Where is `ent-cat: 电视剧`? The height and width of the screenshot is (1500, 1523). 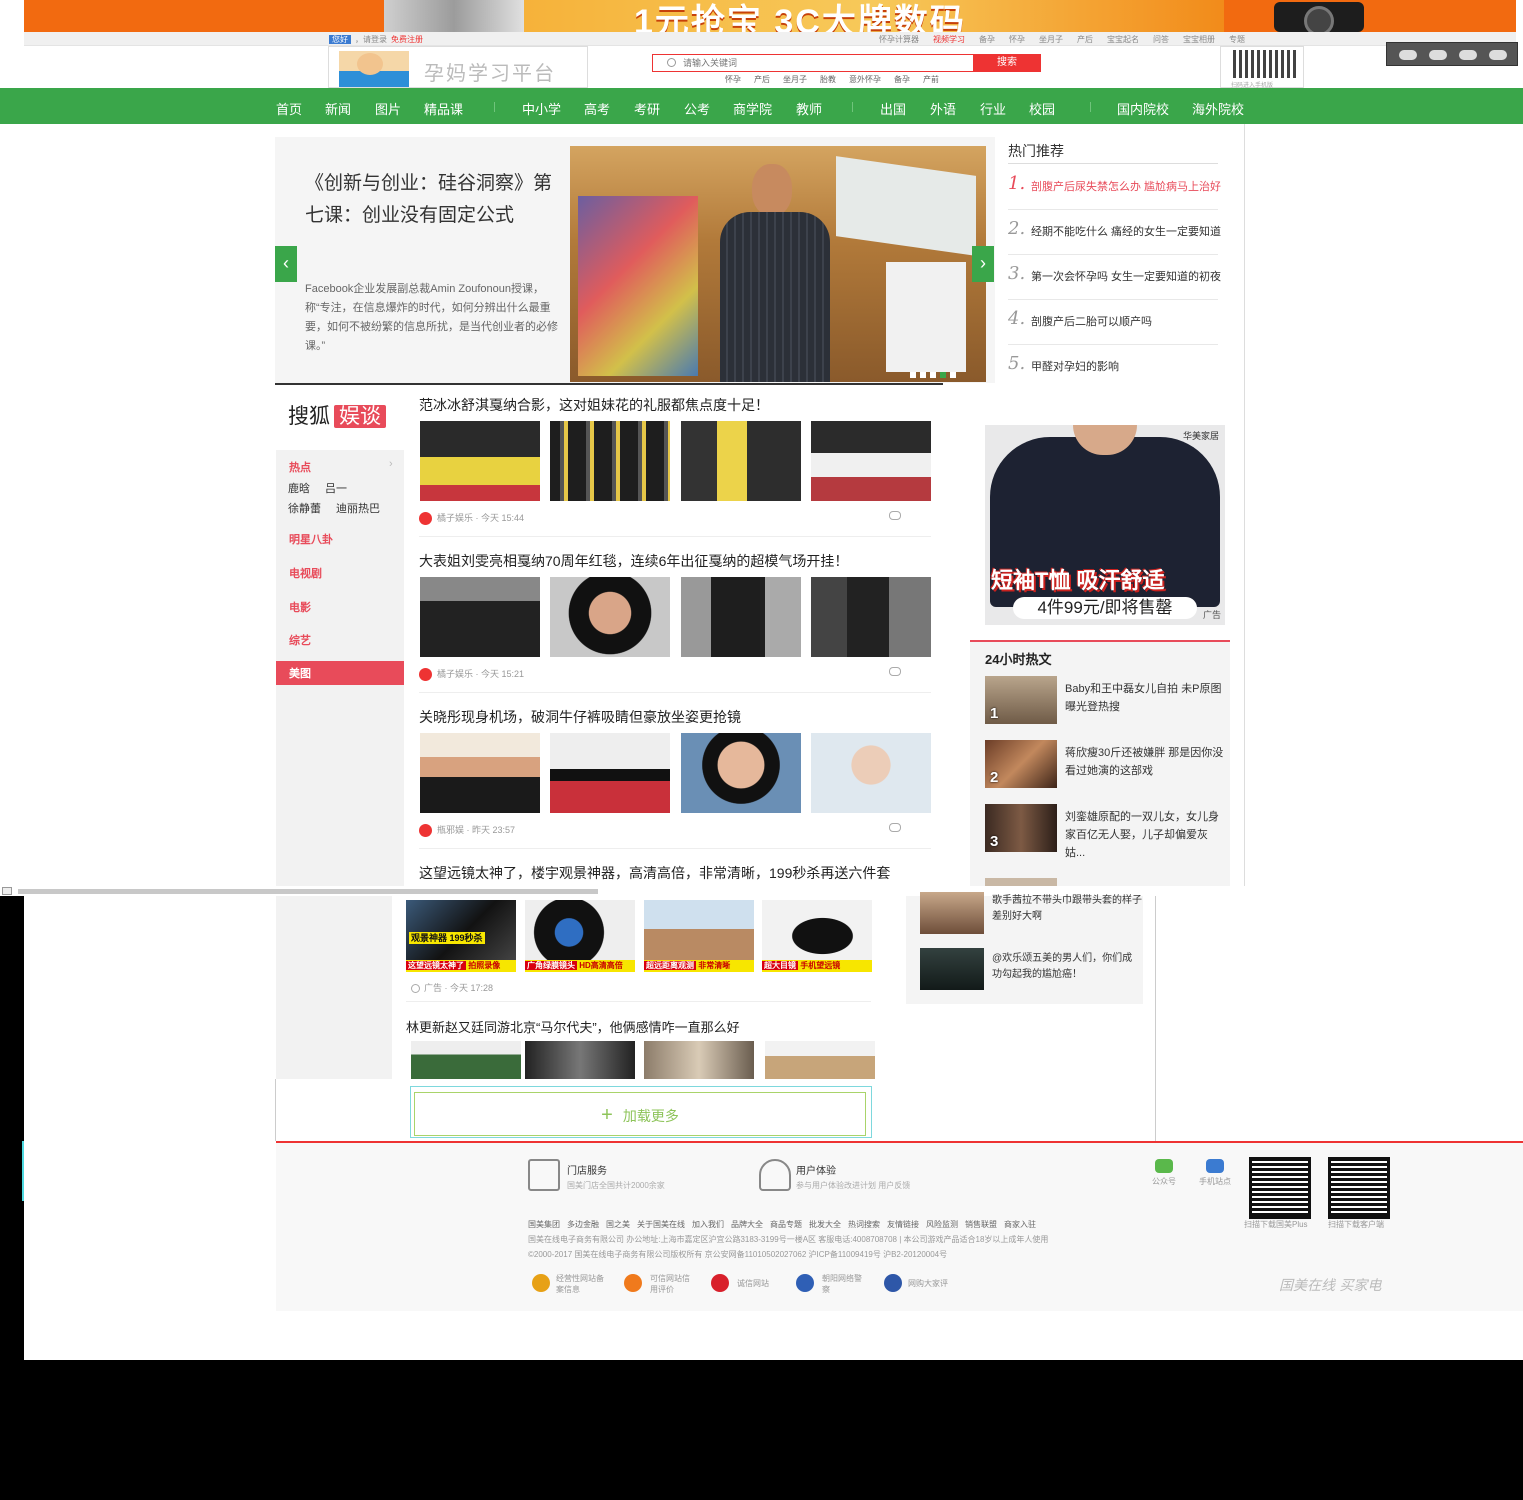 ent-cat: 电视剧 is located at coordinates (305, 573).